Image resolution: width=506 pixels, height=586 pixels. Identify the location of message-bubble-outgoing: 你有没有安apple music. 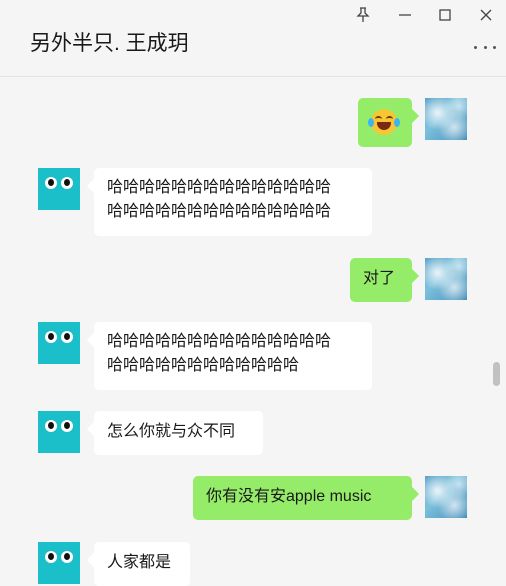
(302, 498).